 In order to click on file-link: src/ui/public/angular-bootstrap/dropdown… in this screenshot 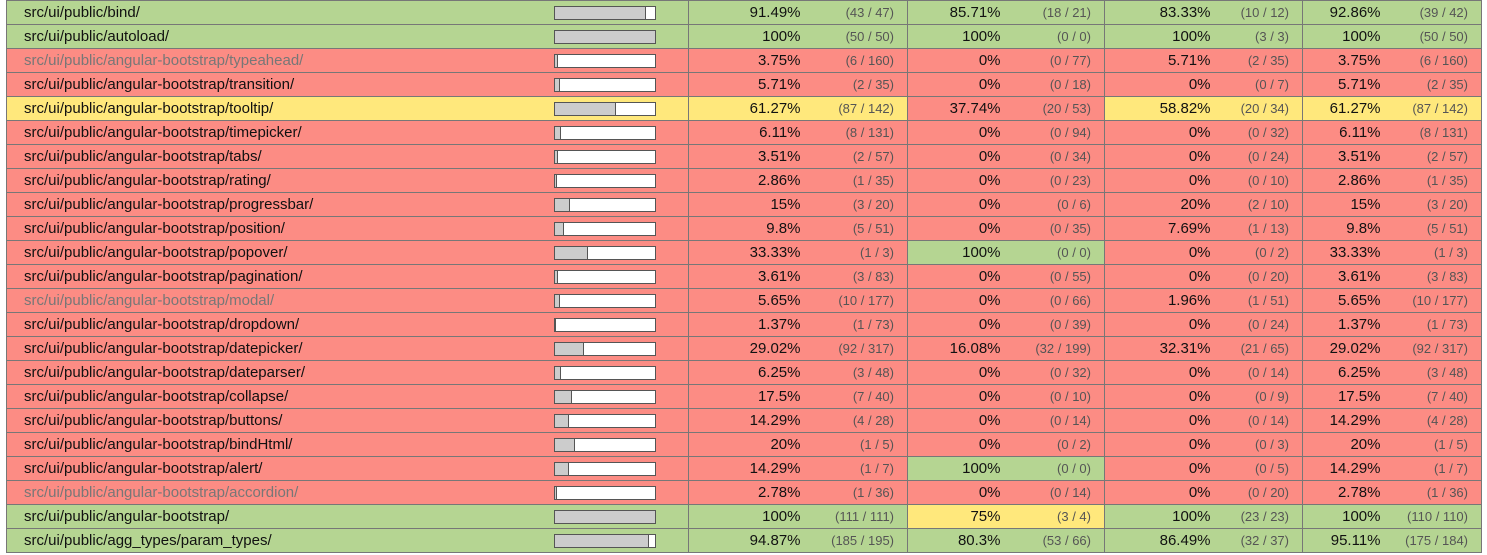, I will do `click(161, 324)`.